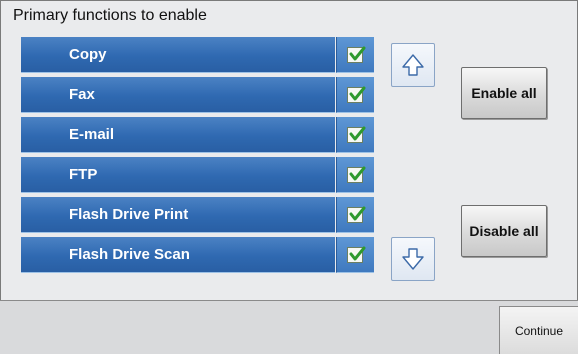 Image resolution: width=578 pixels, height=354 pixels. What do you see at coordinates (504, 93) in the screenshot?
I see `enable-all-button: Enable all` at bounding box center [504, 93].